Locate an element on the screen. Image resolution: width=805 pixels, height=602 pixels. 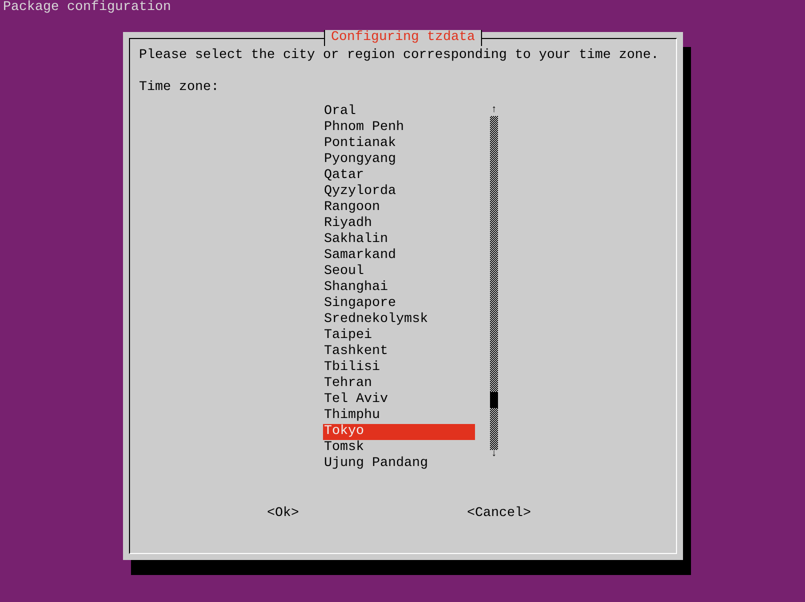
prompt-text: Please select the city or region corresponding to your time zone. is located at coordinates (399, 56).